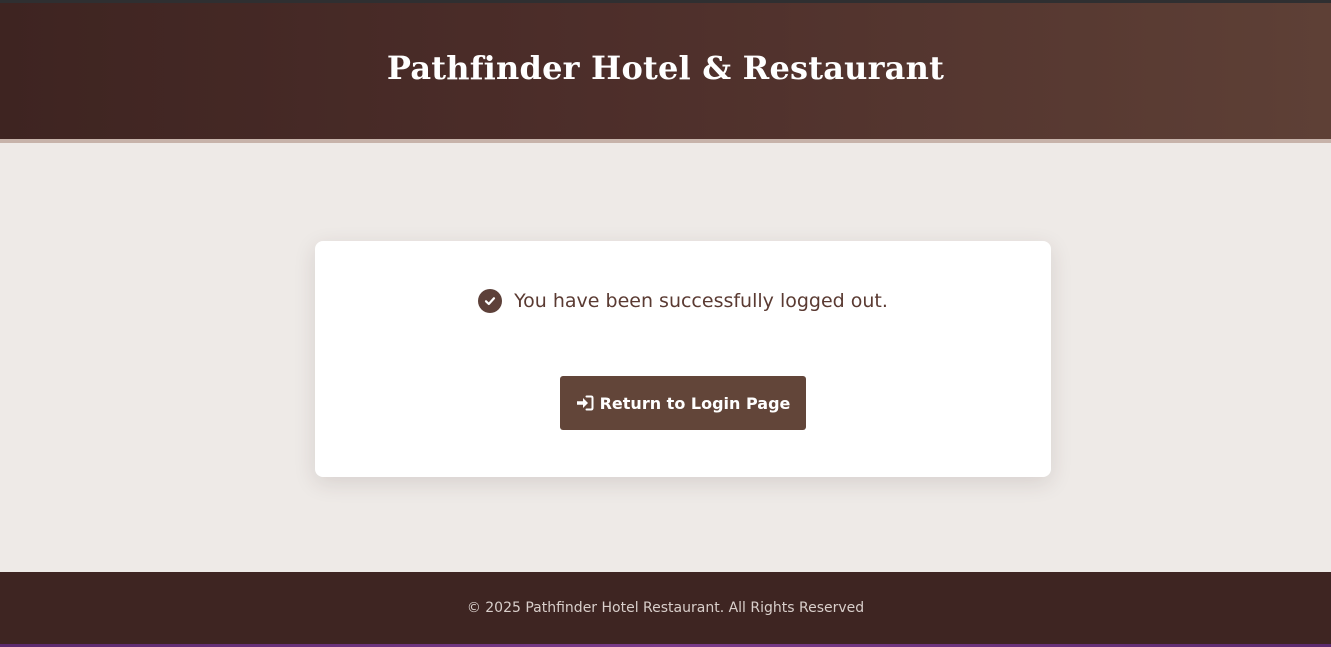  I want to click on sign-in-icon, so click(585, 403).